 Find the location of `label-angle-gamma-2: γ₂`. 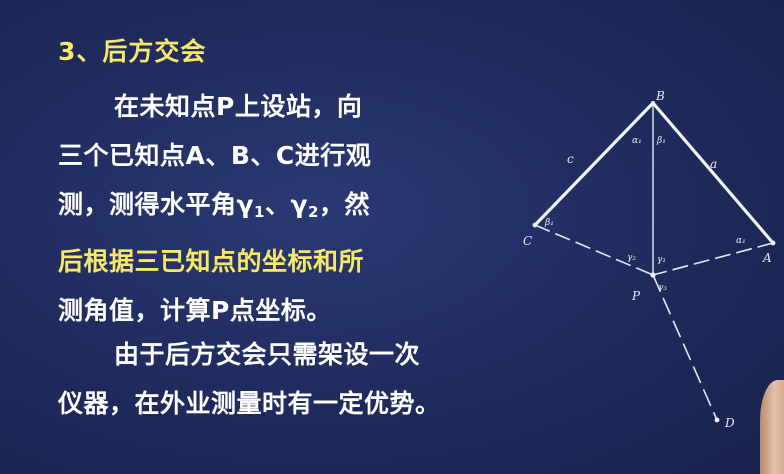

label-angle-gamma-2: γ₂ is located at coordinates (631, 258).